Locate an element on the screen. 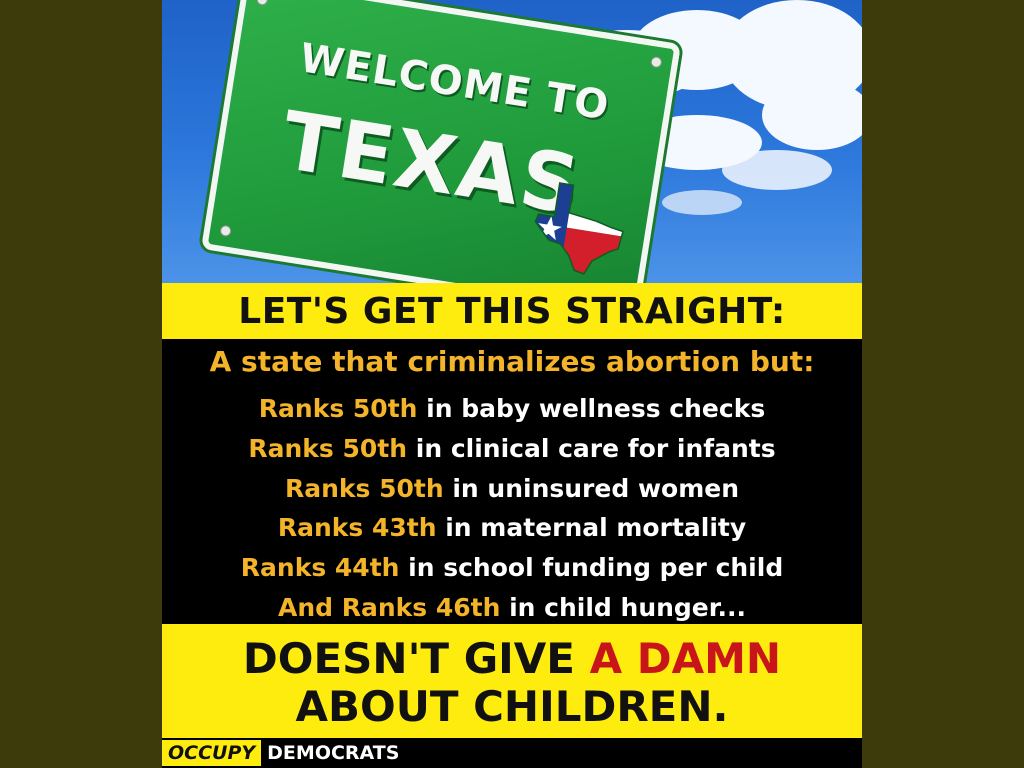 The image size is (1024, 768). fact-line: Ranks 50th in uninsured women is located at coordinates (512, 489).